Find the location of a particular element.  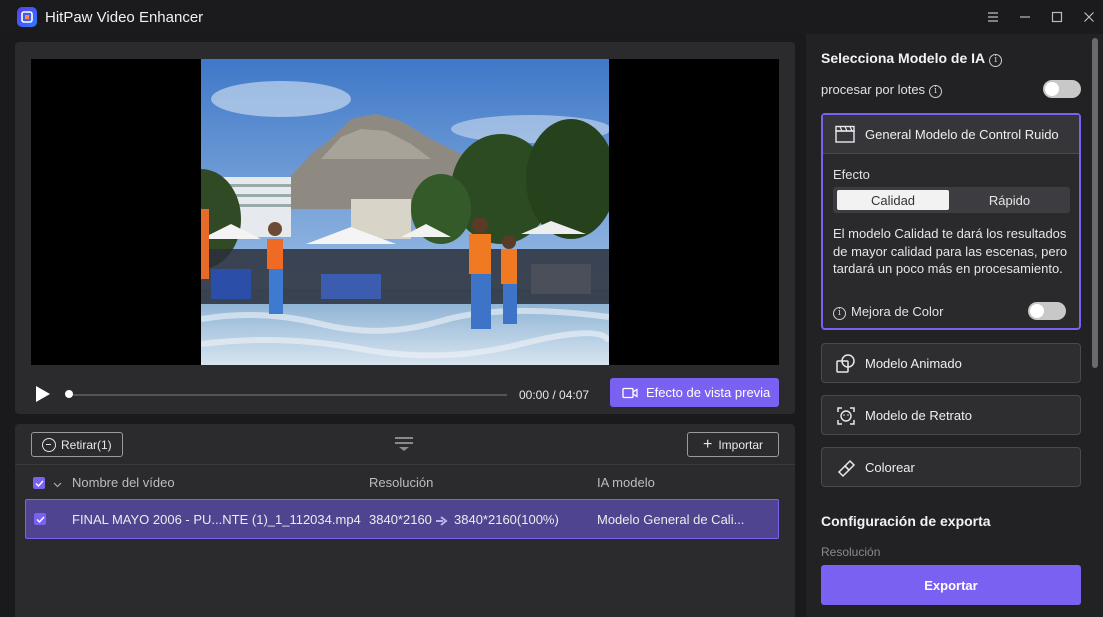

minimize-icon is located at coordinates (1025, 17).